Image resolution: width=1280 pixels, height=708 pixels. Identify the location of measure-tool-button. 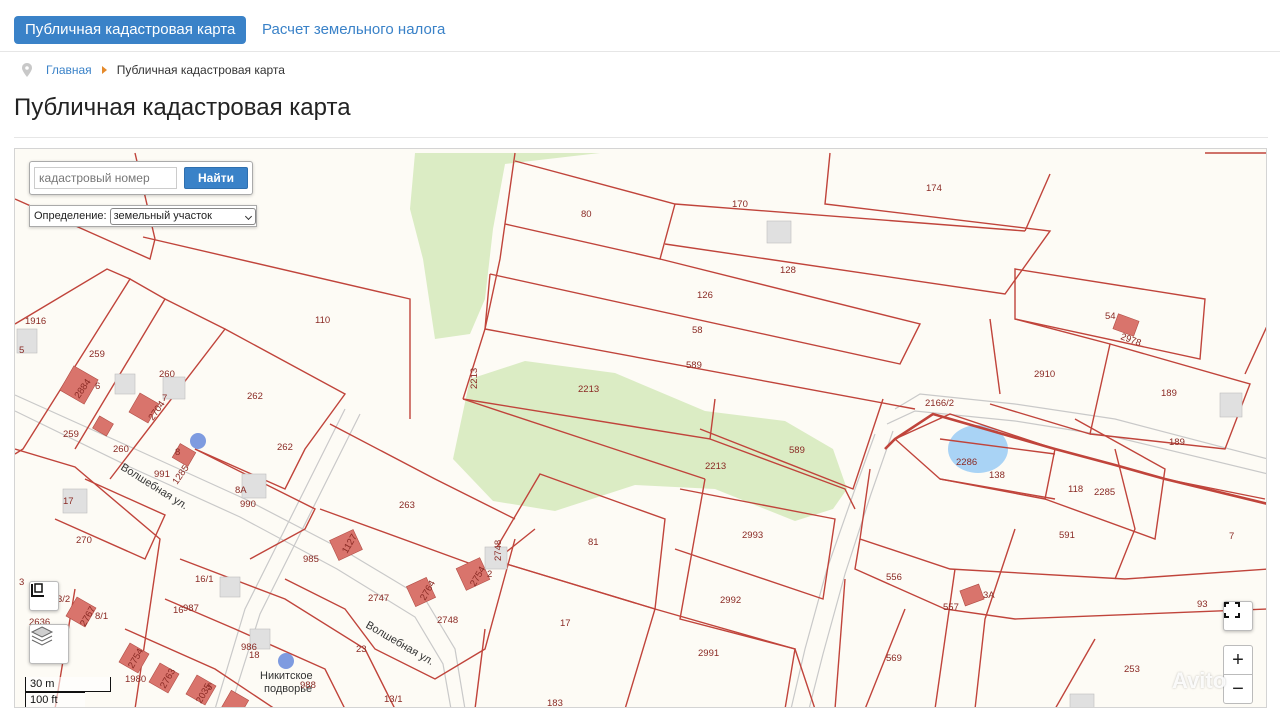
(44, 596).